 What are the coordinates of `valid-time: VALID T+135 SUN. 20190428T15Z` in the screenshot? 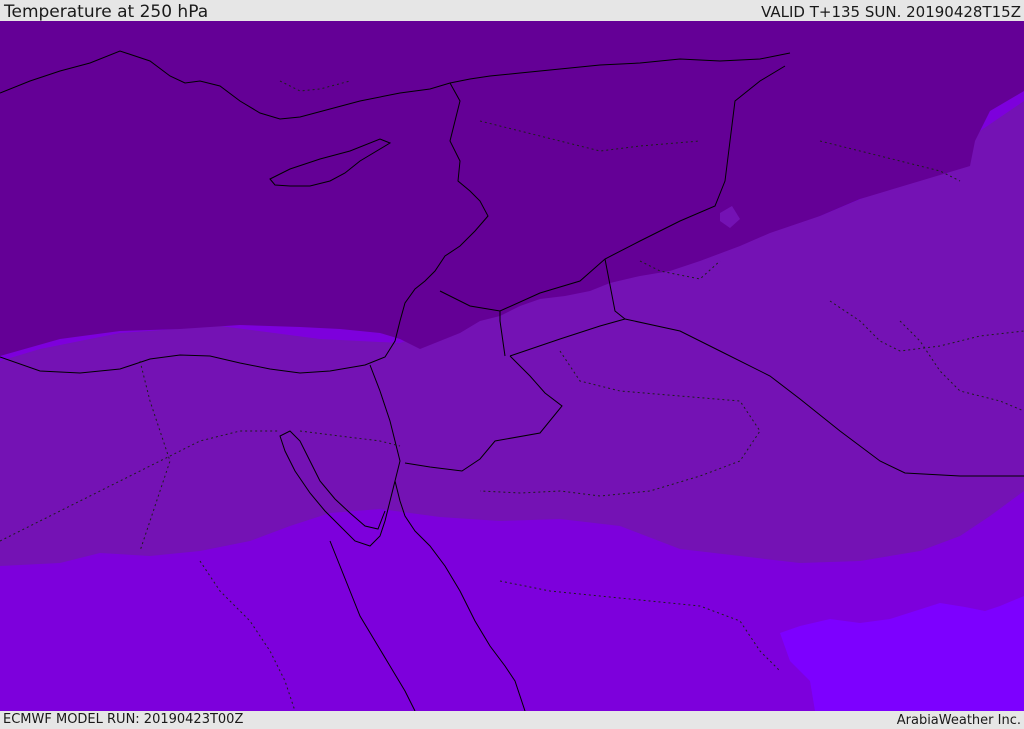 It's located at (891, 12).